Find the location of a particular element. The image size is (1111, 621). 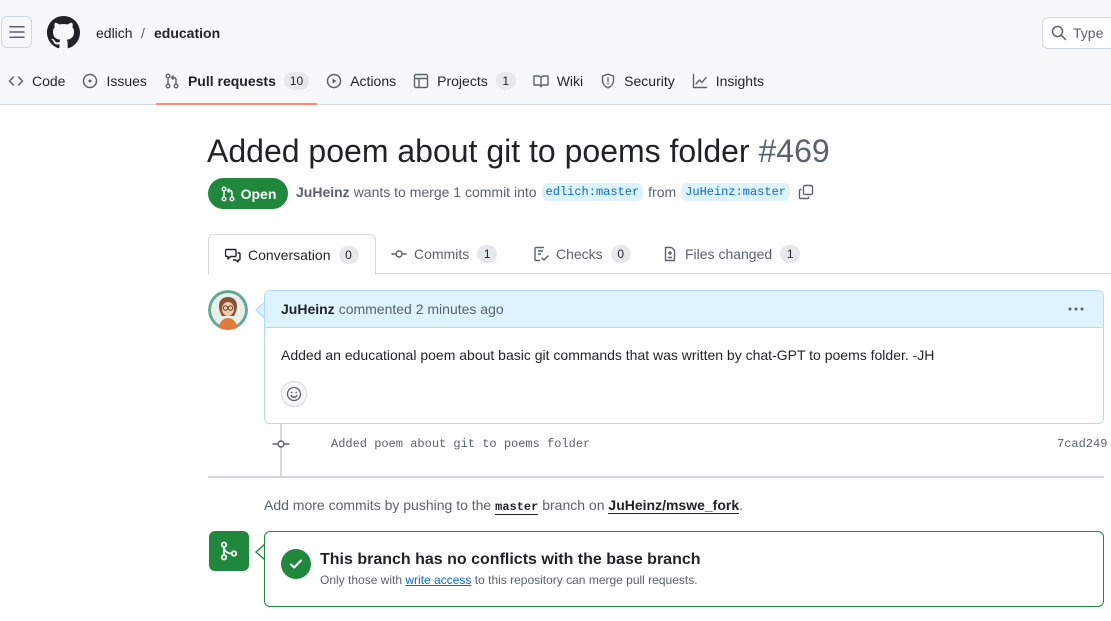

comment-author-link: JuHeinz is located at coordinates (308, 309).